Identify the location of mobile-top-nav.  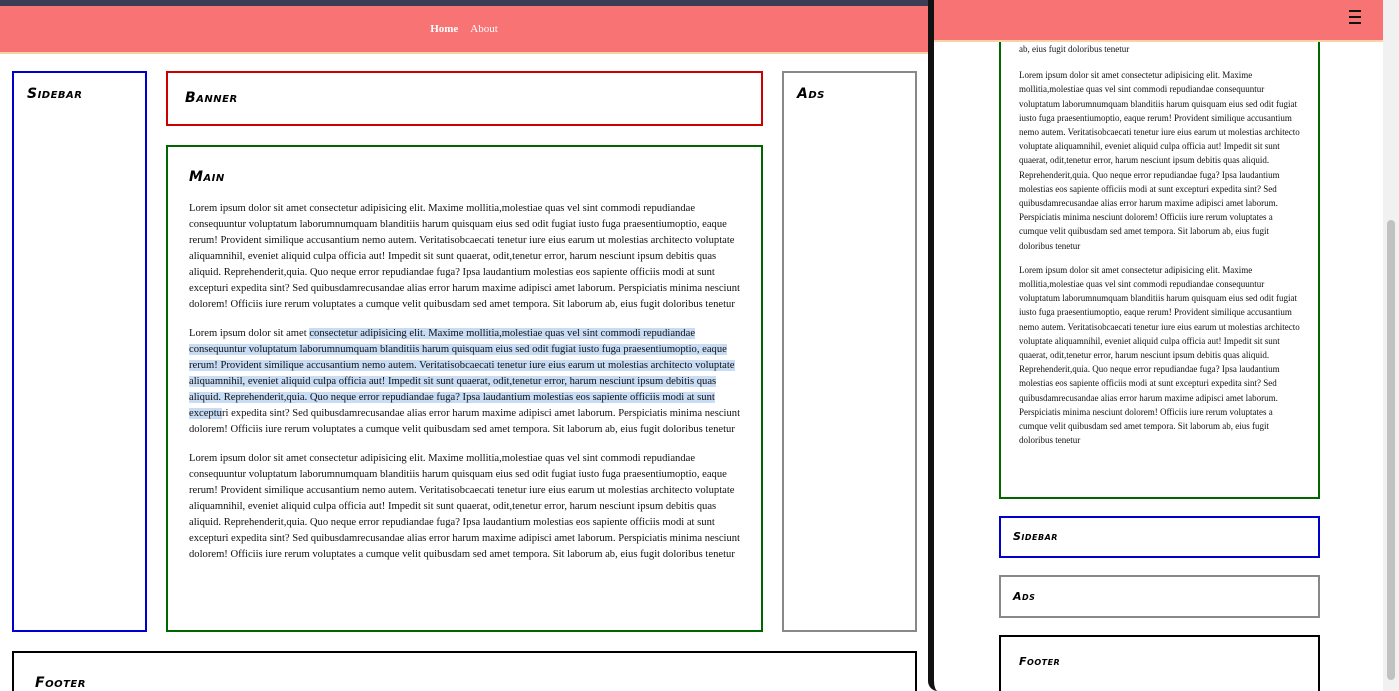
(1161, 21).